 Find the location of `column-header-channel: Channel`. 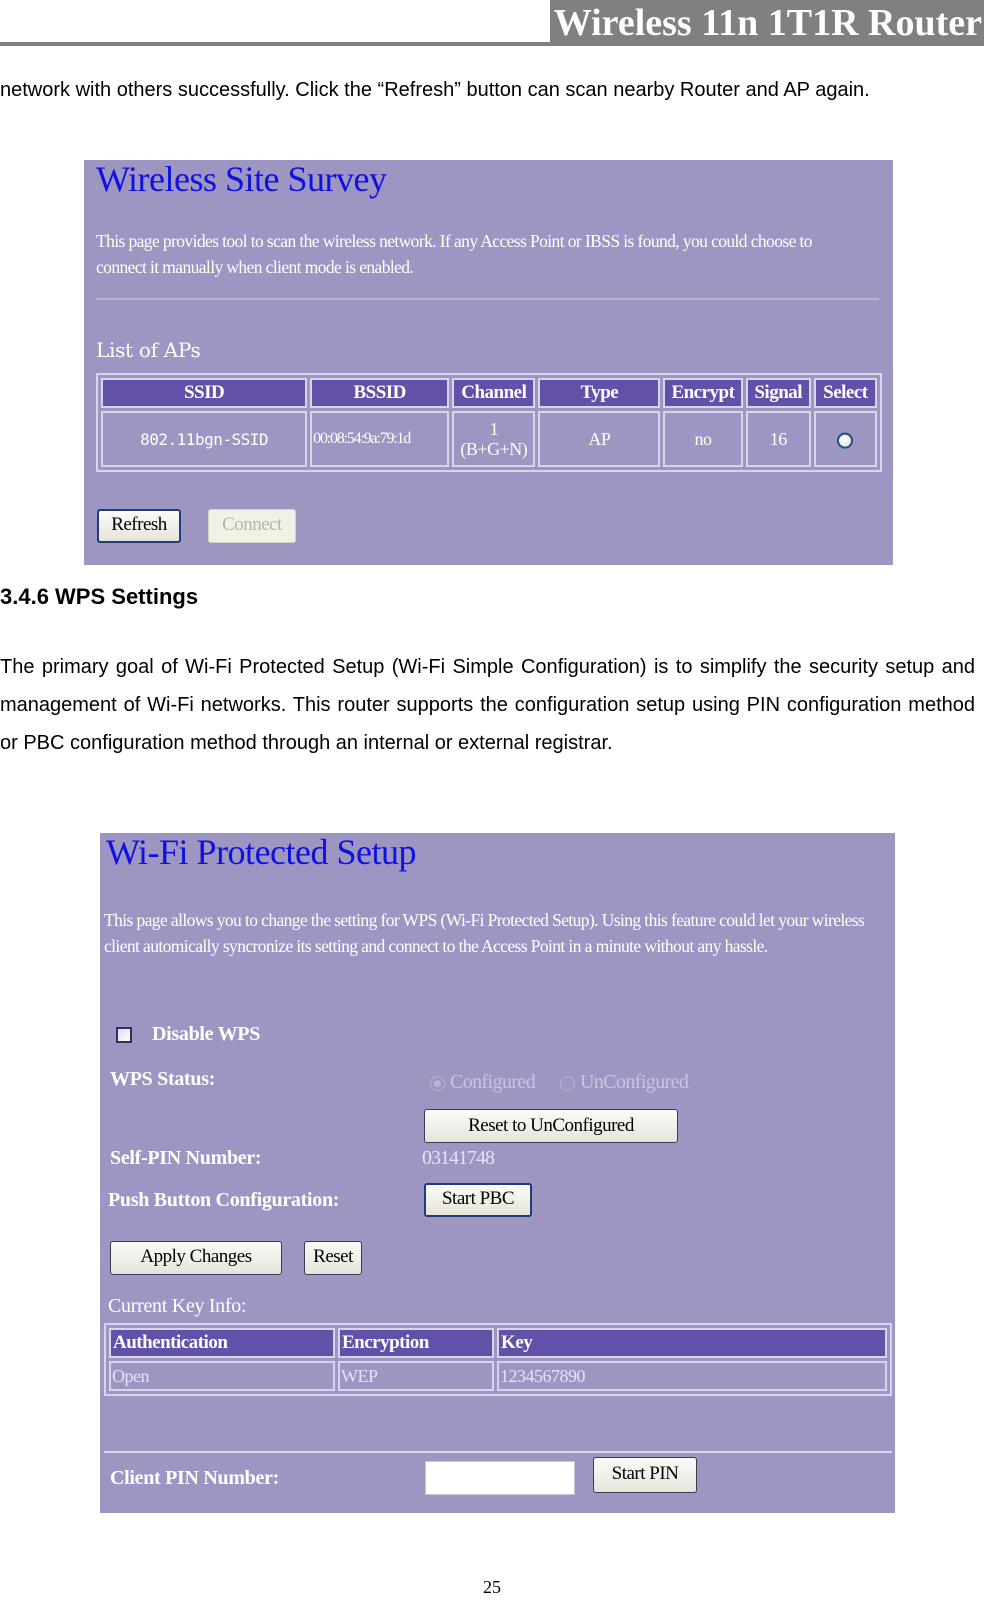

column-header-channel: Channel is located at coordinates (494, 393).